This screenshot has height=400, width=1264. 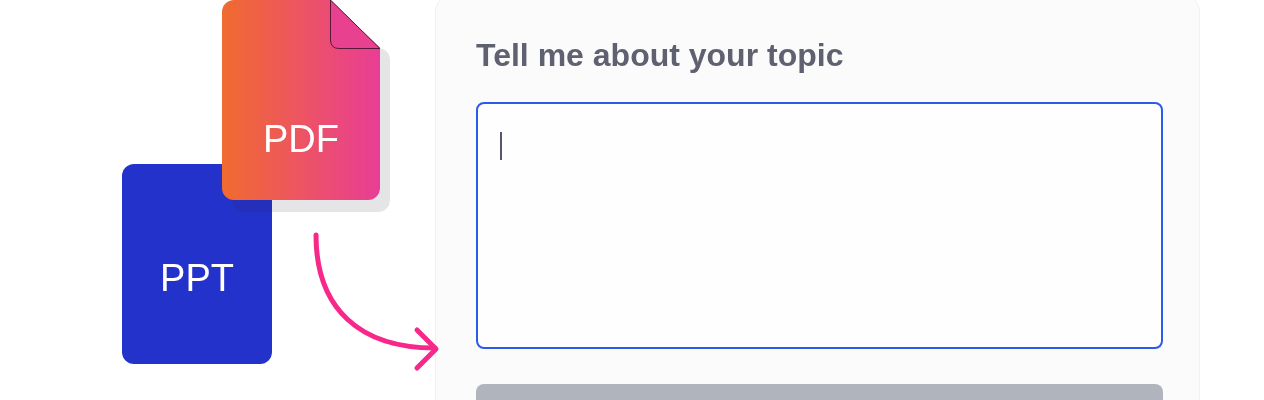 What do you see at coordinates (660, 55) in the screenshot?
I see `form-heading: Tell me about your topic` at bounding box center [660, 55].